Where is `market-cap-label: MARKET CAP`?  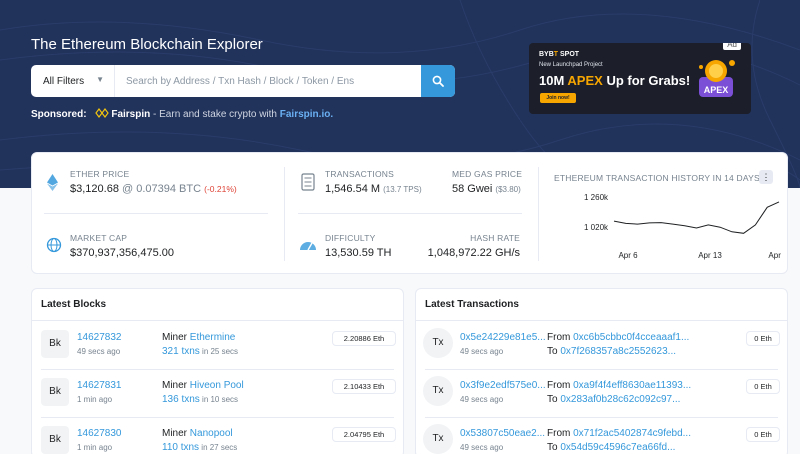 market-cap-label: MARKET CAP is located at coordinates (99, 238).